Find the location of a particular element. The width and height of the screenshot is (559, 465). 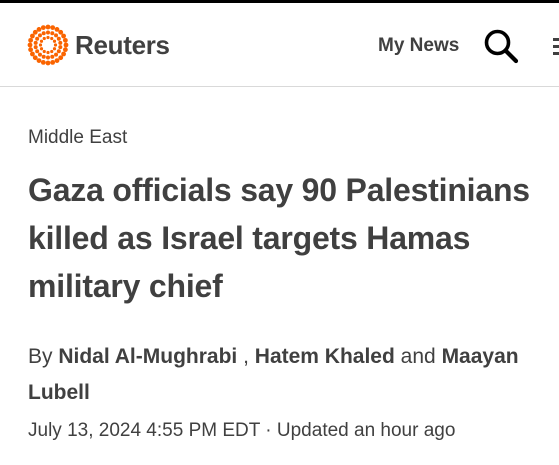

search-button is located at coordinates (501, 46).